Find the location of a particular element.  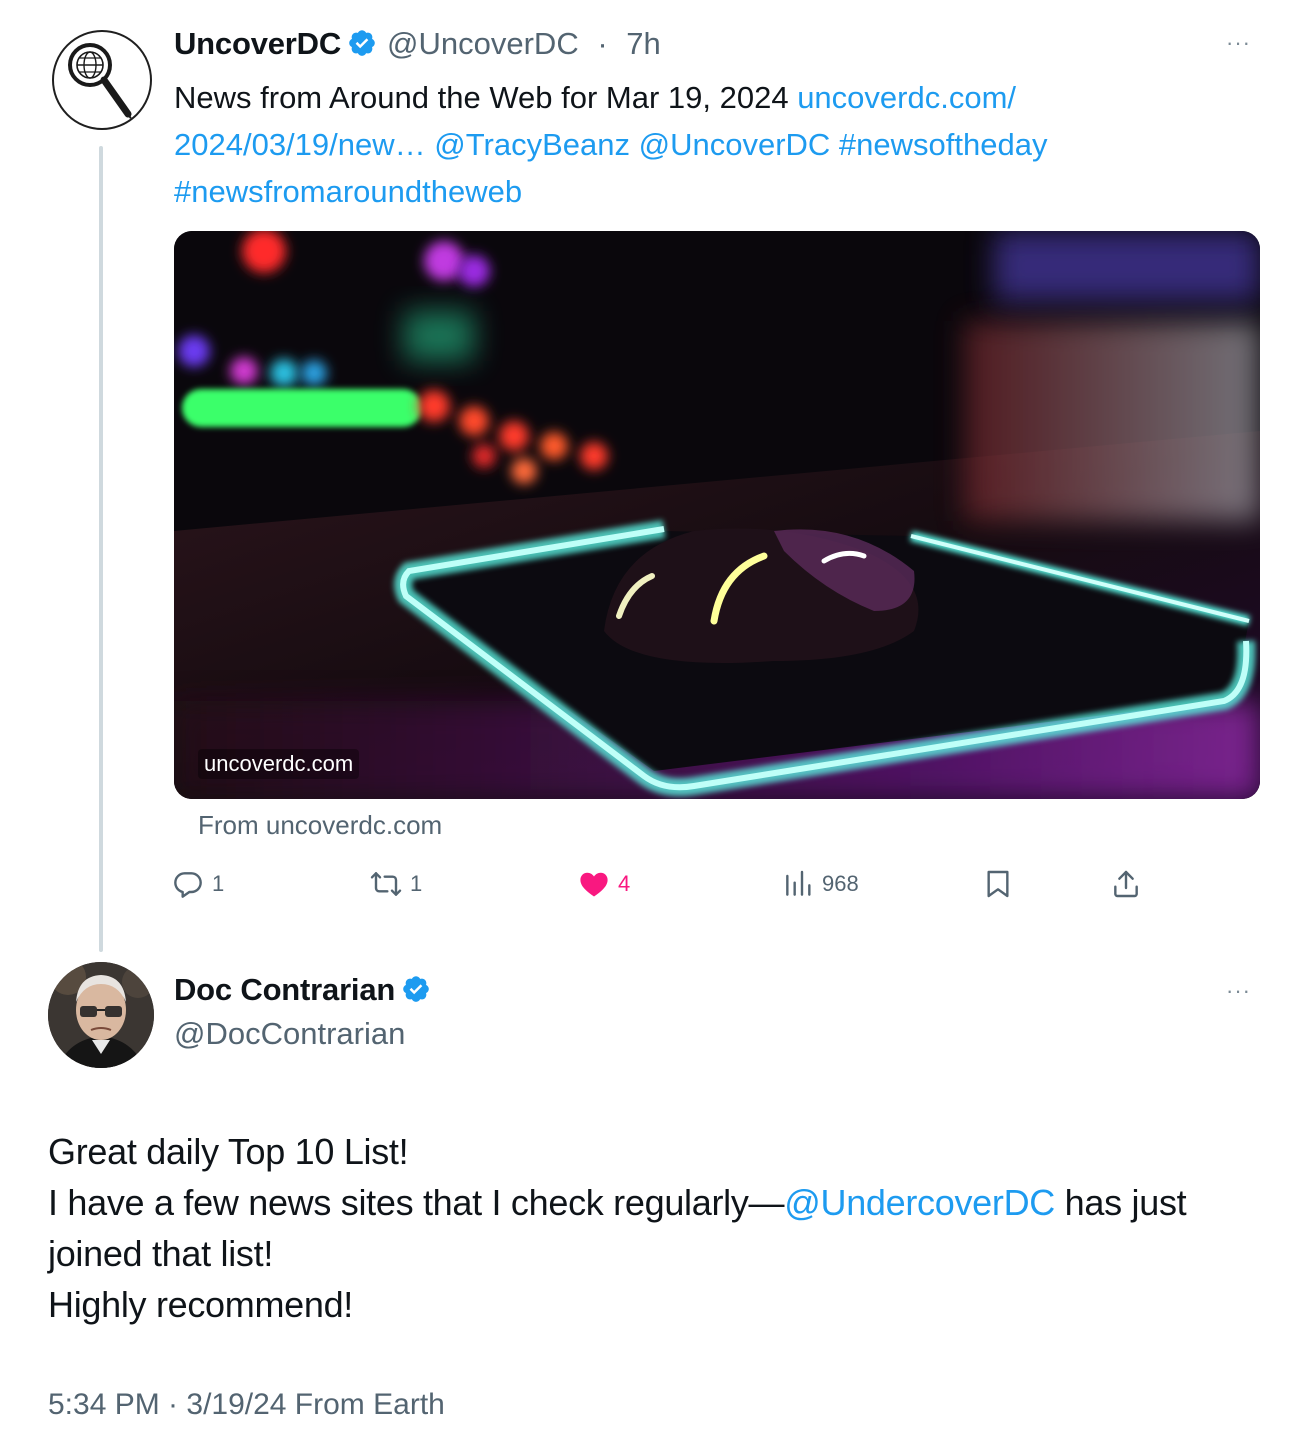

tweet2-author-name: Doc Contrarian is located at coordinates (284, 989).